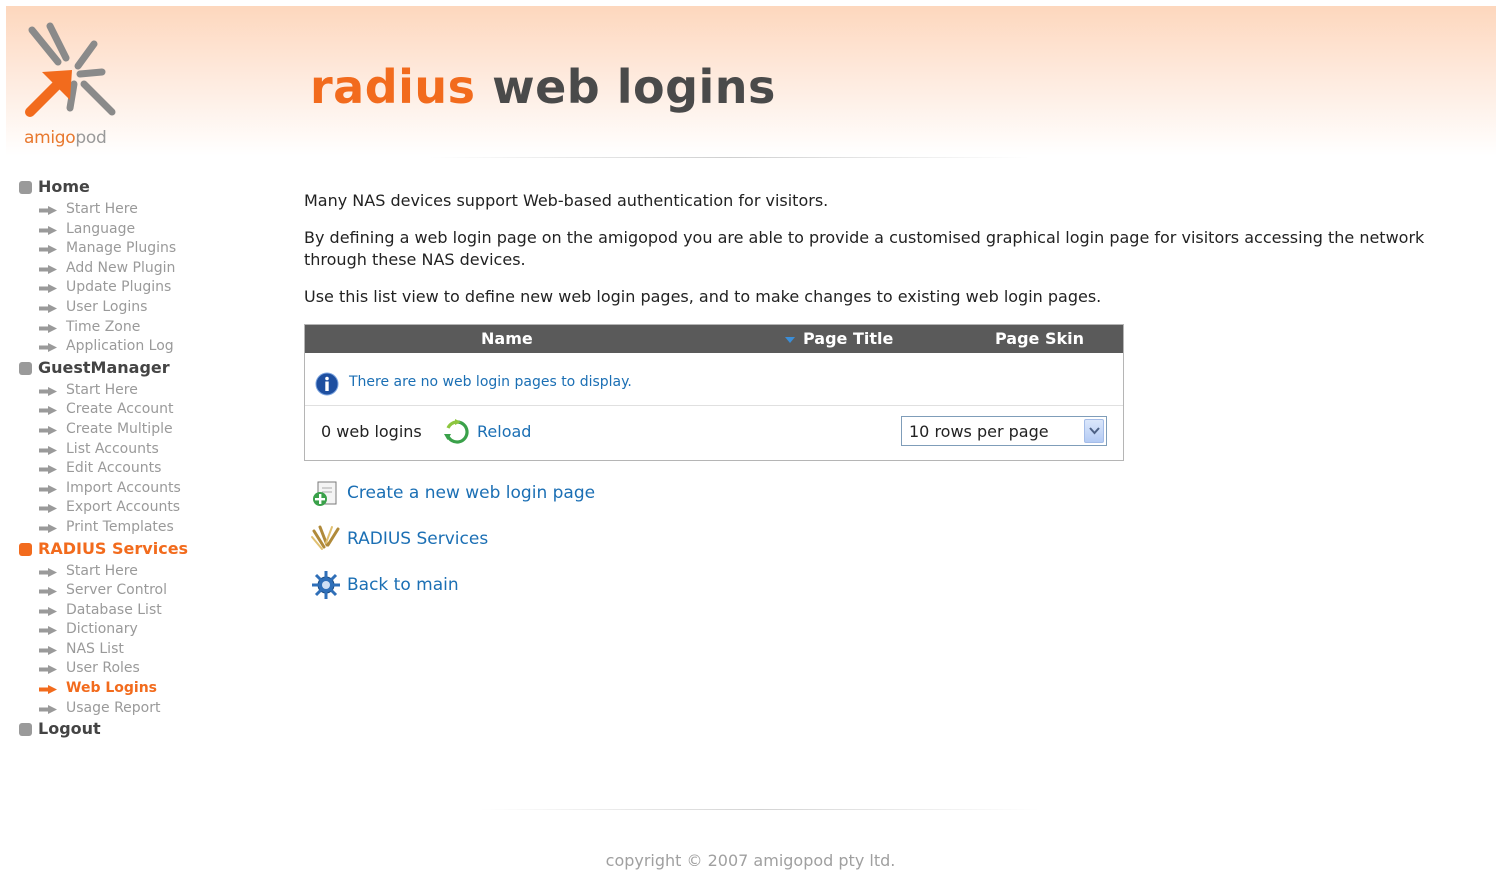 This screenshot has height=872, width=1501. I want to click on radius-services-link: RADIUS Services, so click(417, 539).